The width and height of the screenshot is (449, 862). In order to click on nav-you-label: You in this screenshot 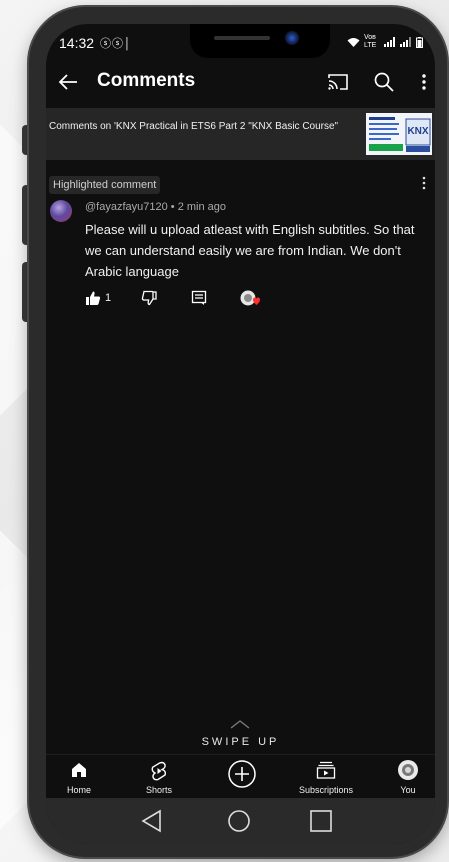, I will do `click(408, 790)`.